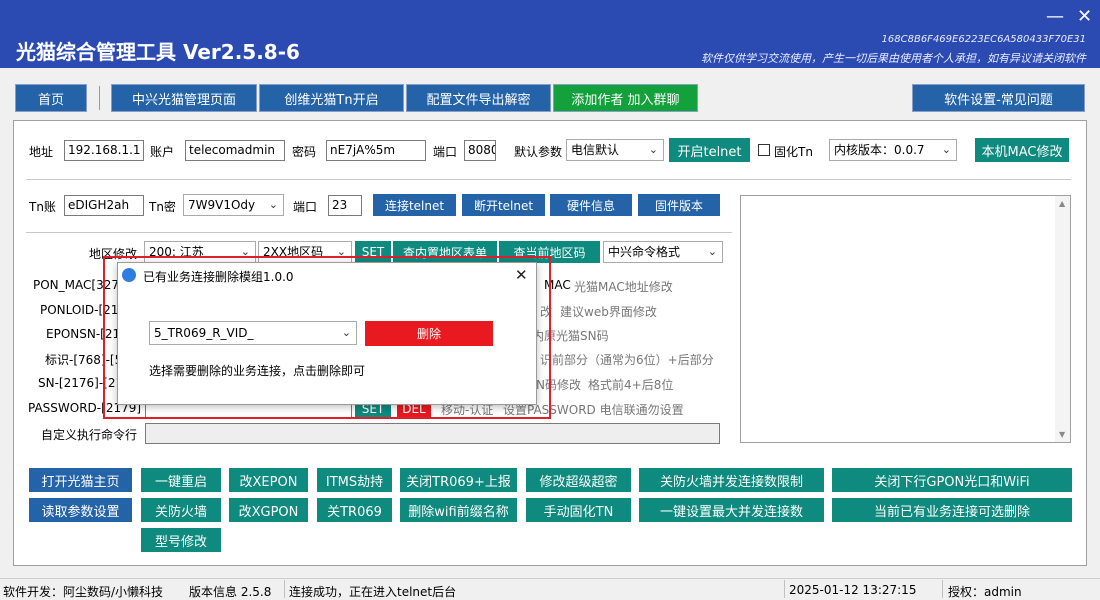  I want to click on account-label: 账户, so click(162, 152).